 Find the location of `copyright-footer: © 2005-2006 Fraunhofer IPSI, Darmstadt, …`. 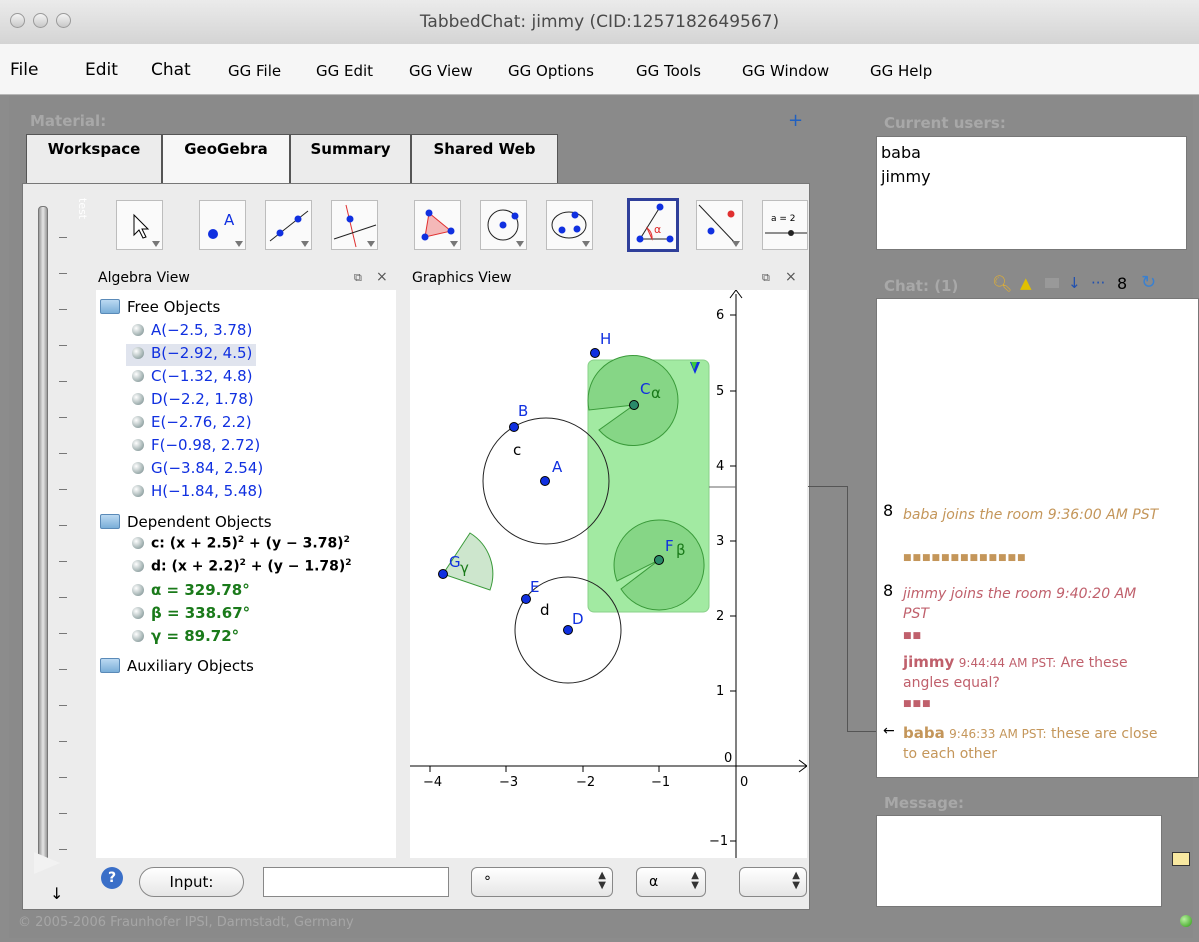

copyright-footer: © 2005-2006 Fraunhofer IPSI, Darmstadt, … is located at coordinates (186, 922).